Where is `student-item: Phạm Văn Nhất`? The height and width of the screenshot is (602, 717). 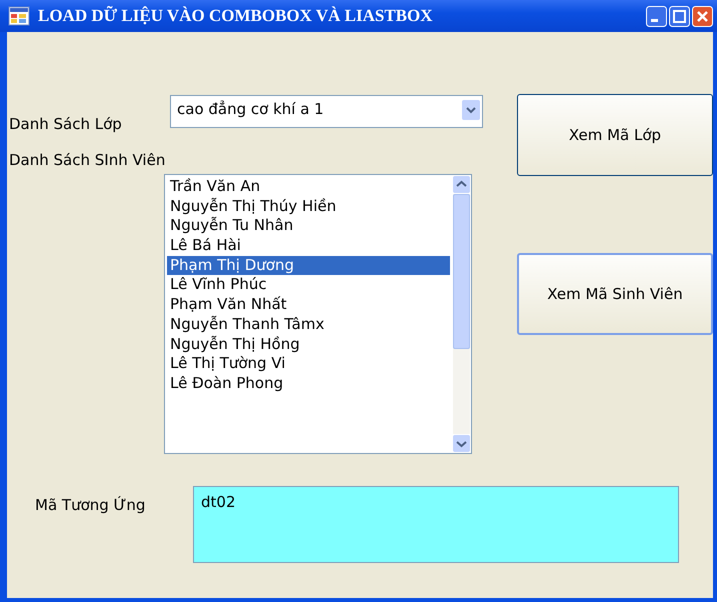 student-item: Phạm Văn Nhất is located at coordinates (308, 305).